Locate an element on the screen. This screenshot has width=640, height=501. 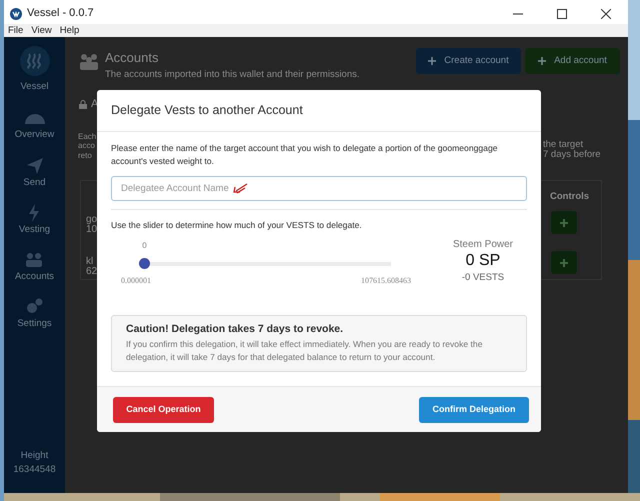
height-label: Height is located at coordinates (34, 455).